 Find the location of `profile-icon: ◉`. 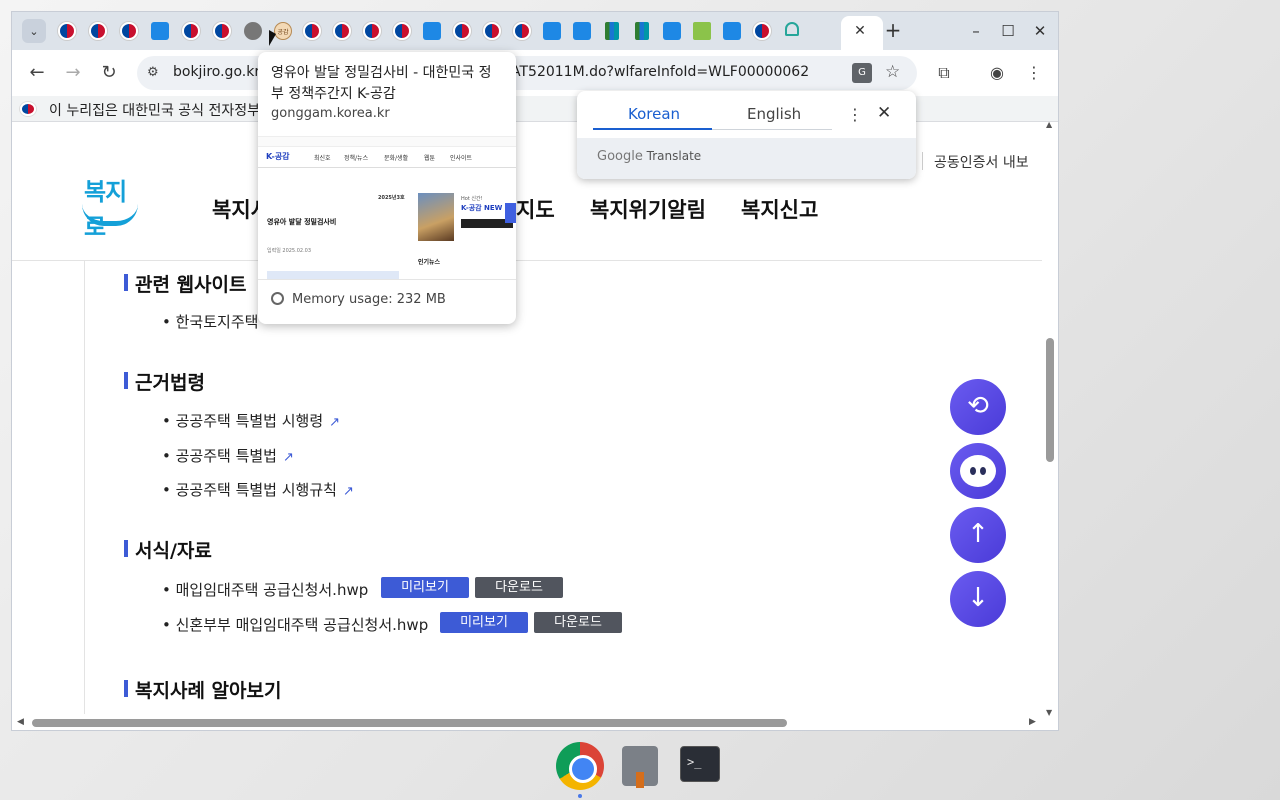

profile-icon: ◉ is located at coordinates (997, 74).